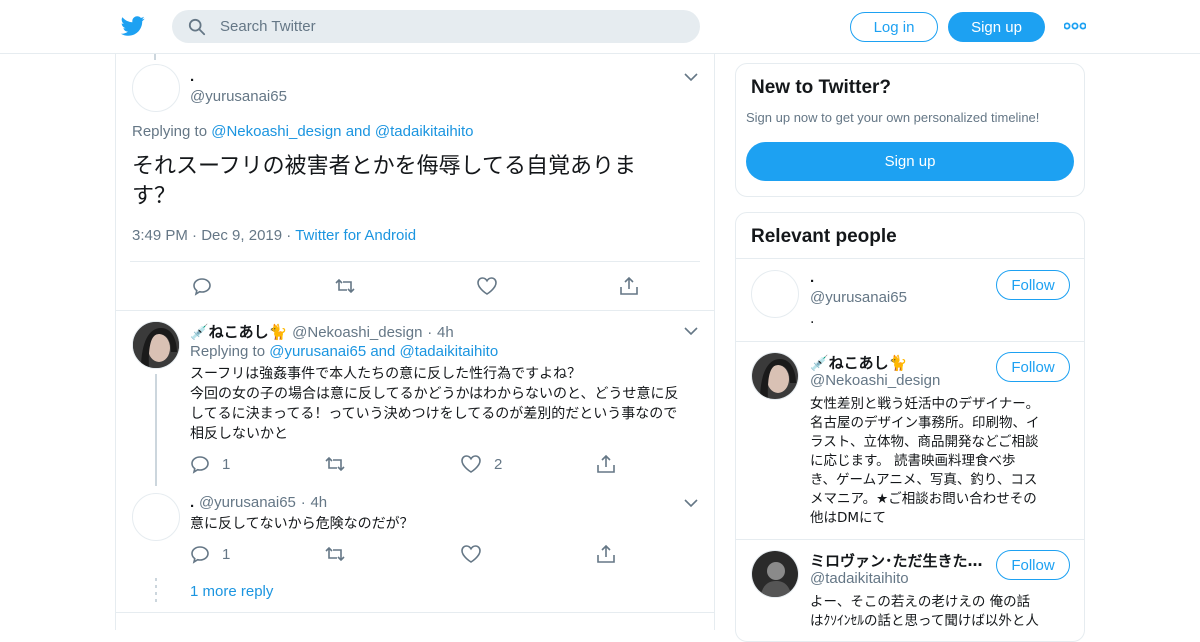  What do you see at coordinates (924, 611) in the screenshot?
I see `person-bio: よー、そこの若えの老けえの 俺の話 はｸｿｲﾝｾﾙの話と思って聞けば以外と人` at bounding box center [924, 611].